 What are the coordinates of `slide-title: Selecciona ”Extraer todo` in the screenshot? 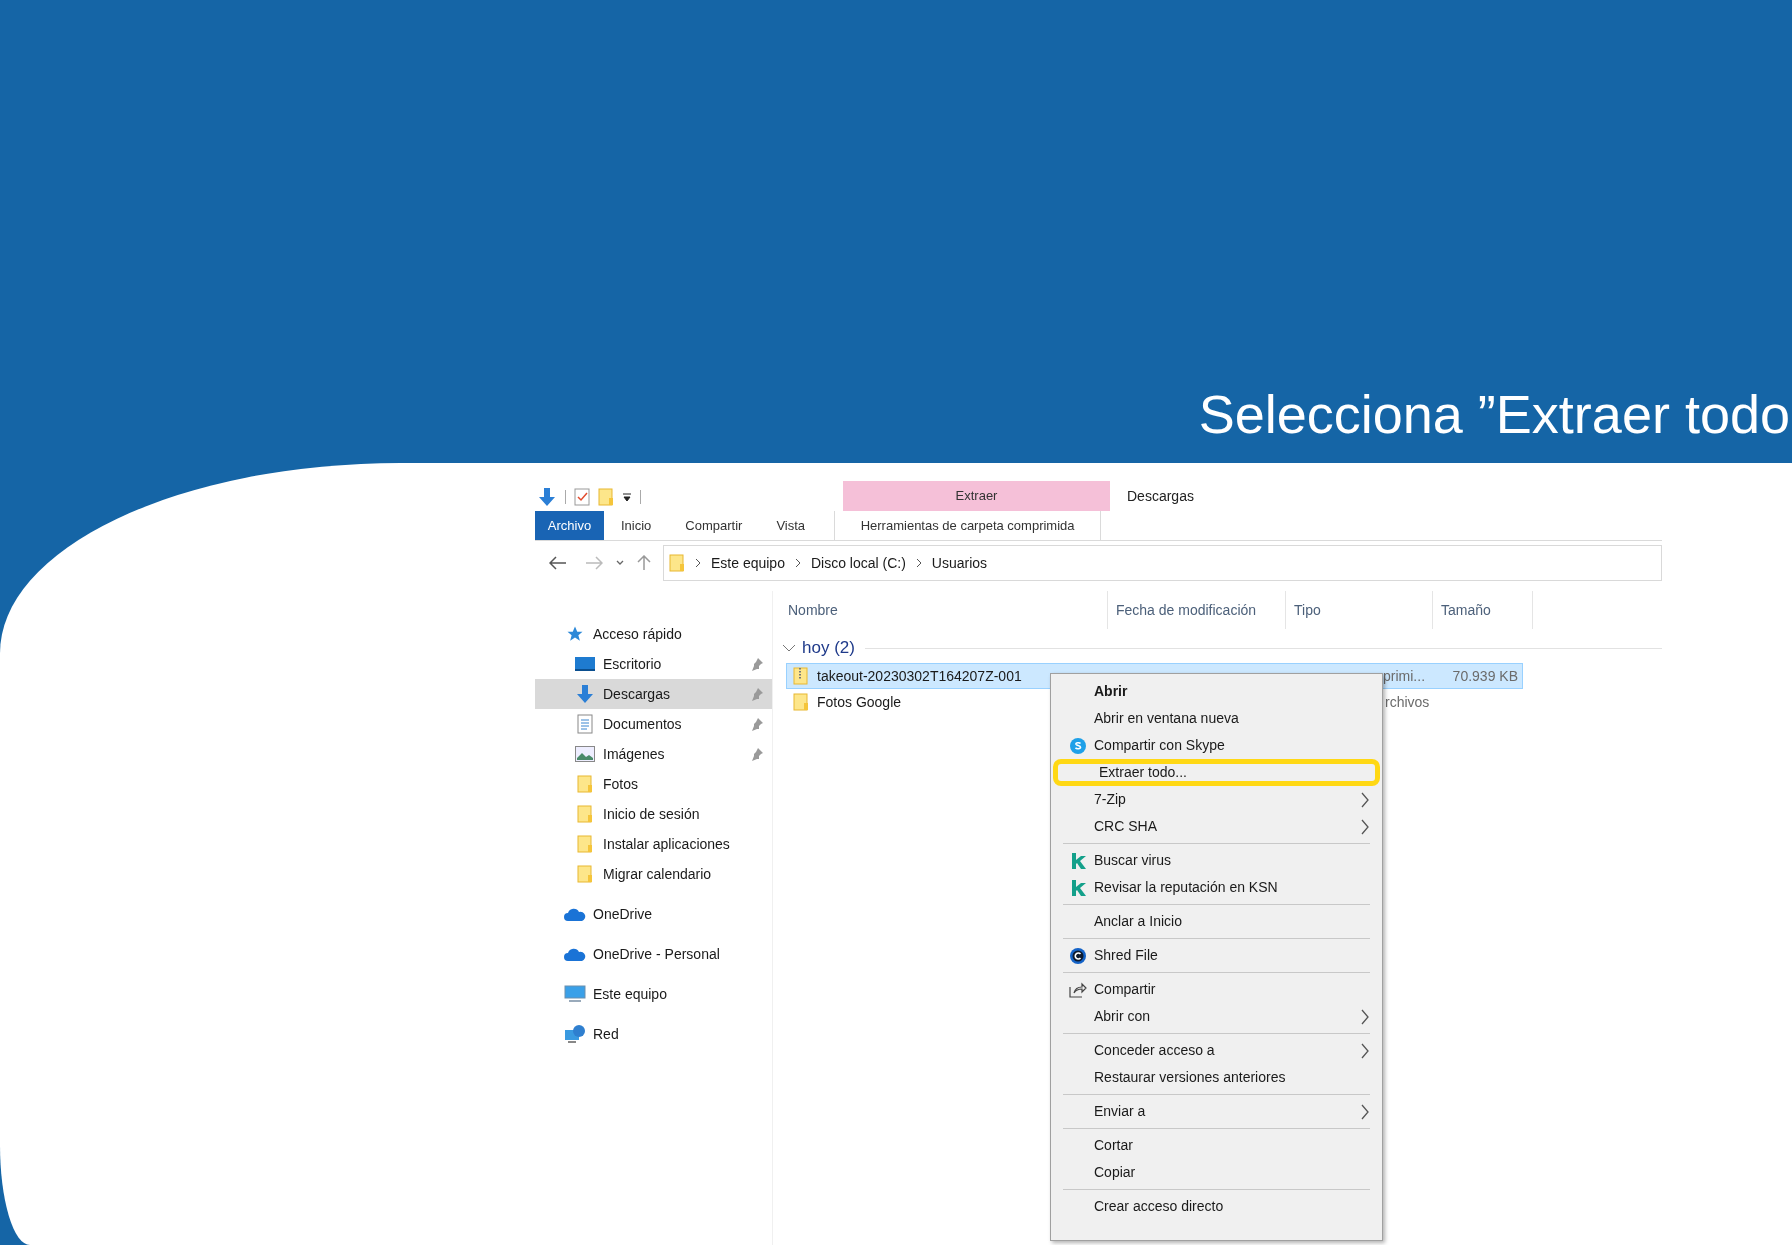 It's located at (1494, 414).